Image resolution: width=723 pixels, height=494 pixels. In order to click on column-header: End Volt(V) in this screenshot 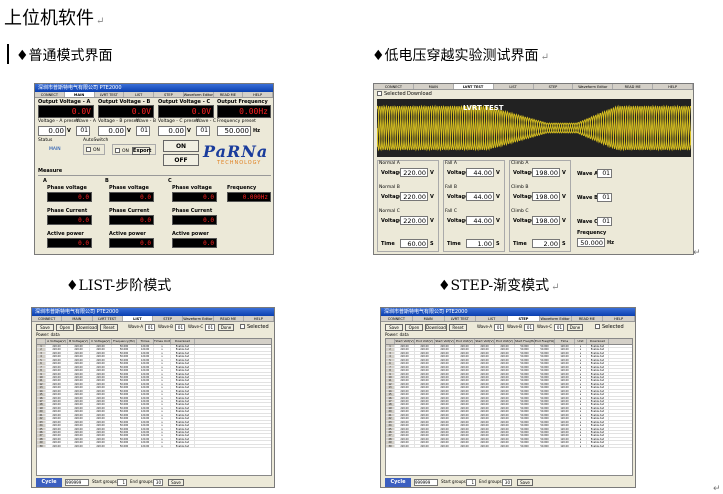, I will do `click(505, 341)`.